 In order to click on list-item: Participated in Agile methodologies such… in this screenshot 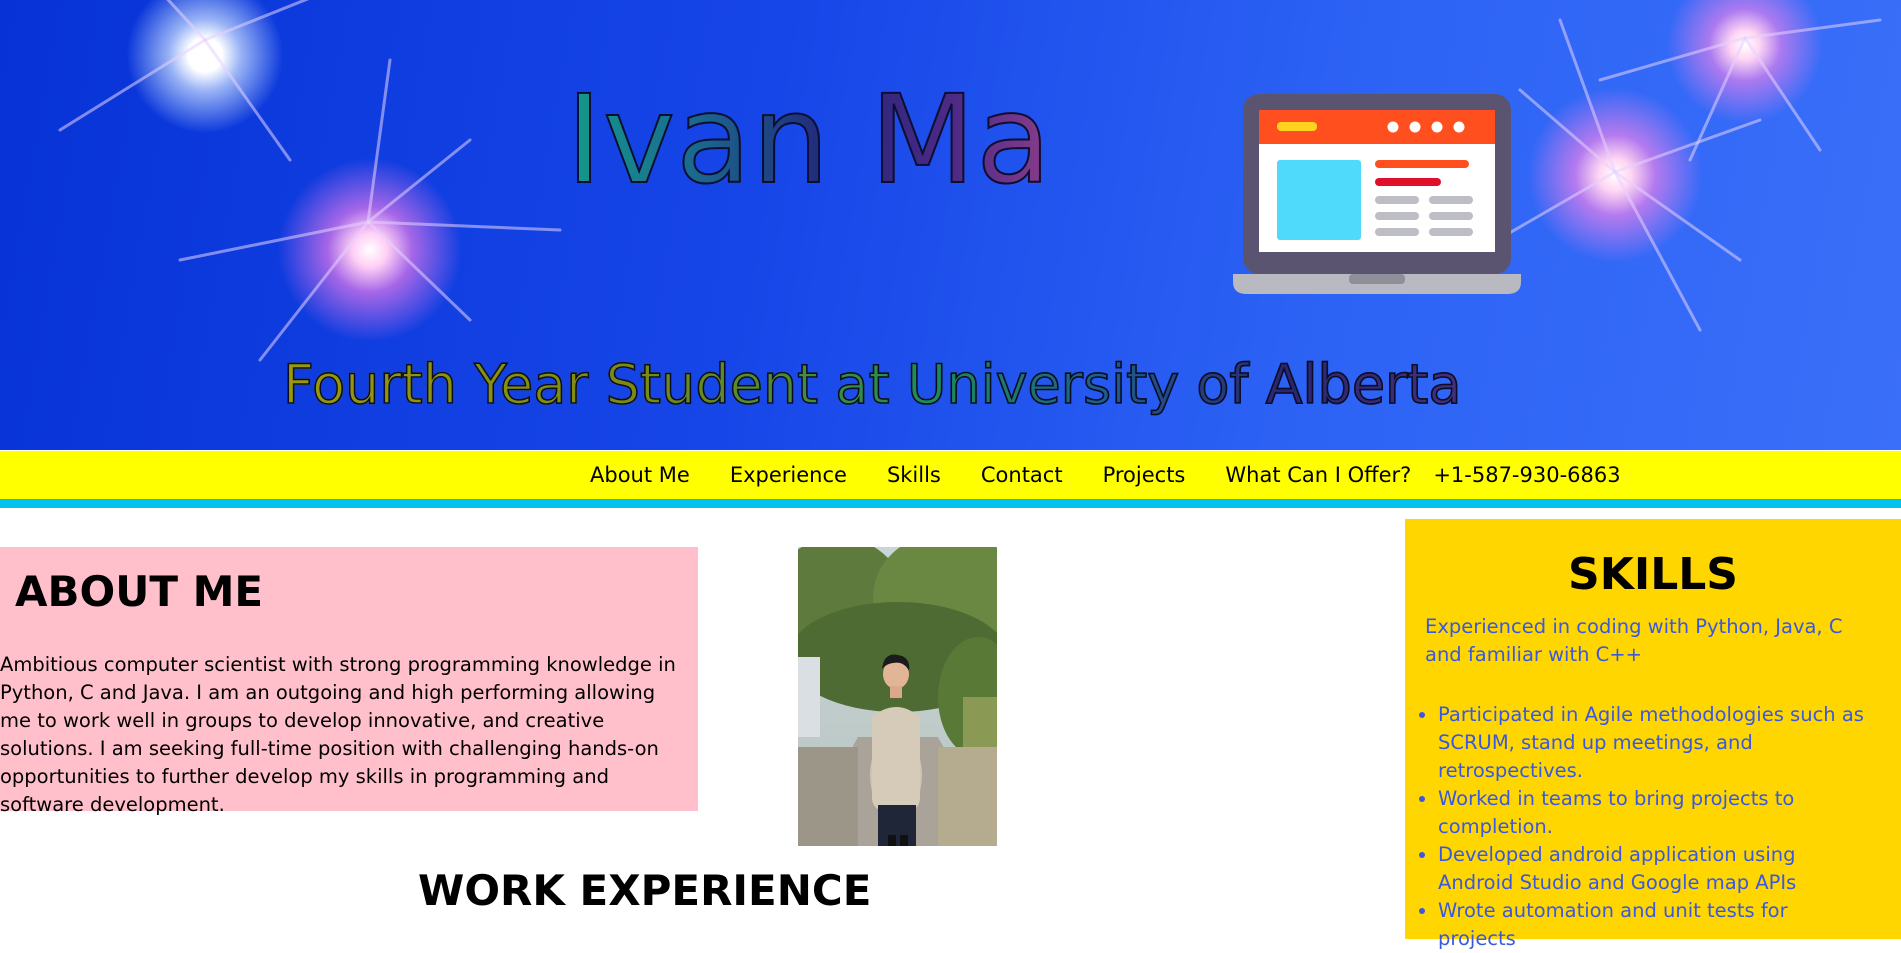, I will do `click(1653, 743)`.